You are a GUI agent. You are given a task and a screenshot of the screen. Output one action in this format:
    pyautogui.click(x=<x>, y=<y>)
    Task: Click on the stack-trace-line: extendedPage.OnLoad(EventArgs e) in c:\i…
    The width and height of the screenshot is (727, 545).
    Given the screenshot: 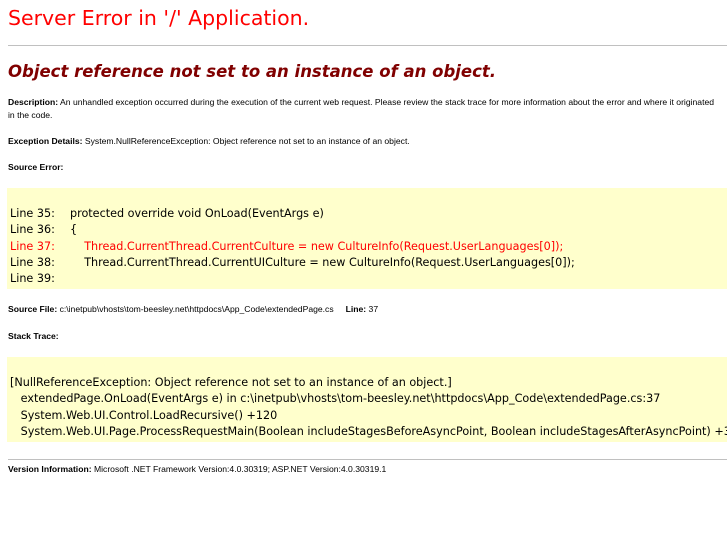 What is the action you would take?
    pyautogui.click(x=335, y=398)
    